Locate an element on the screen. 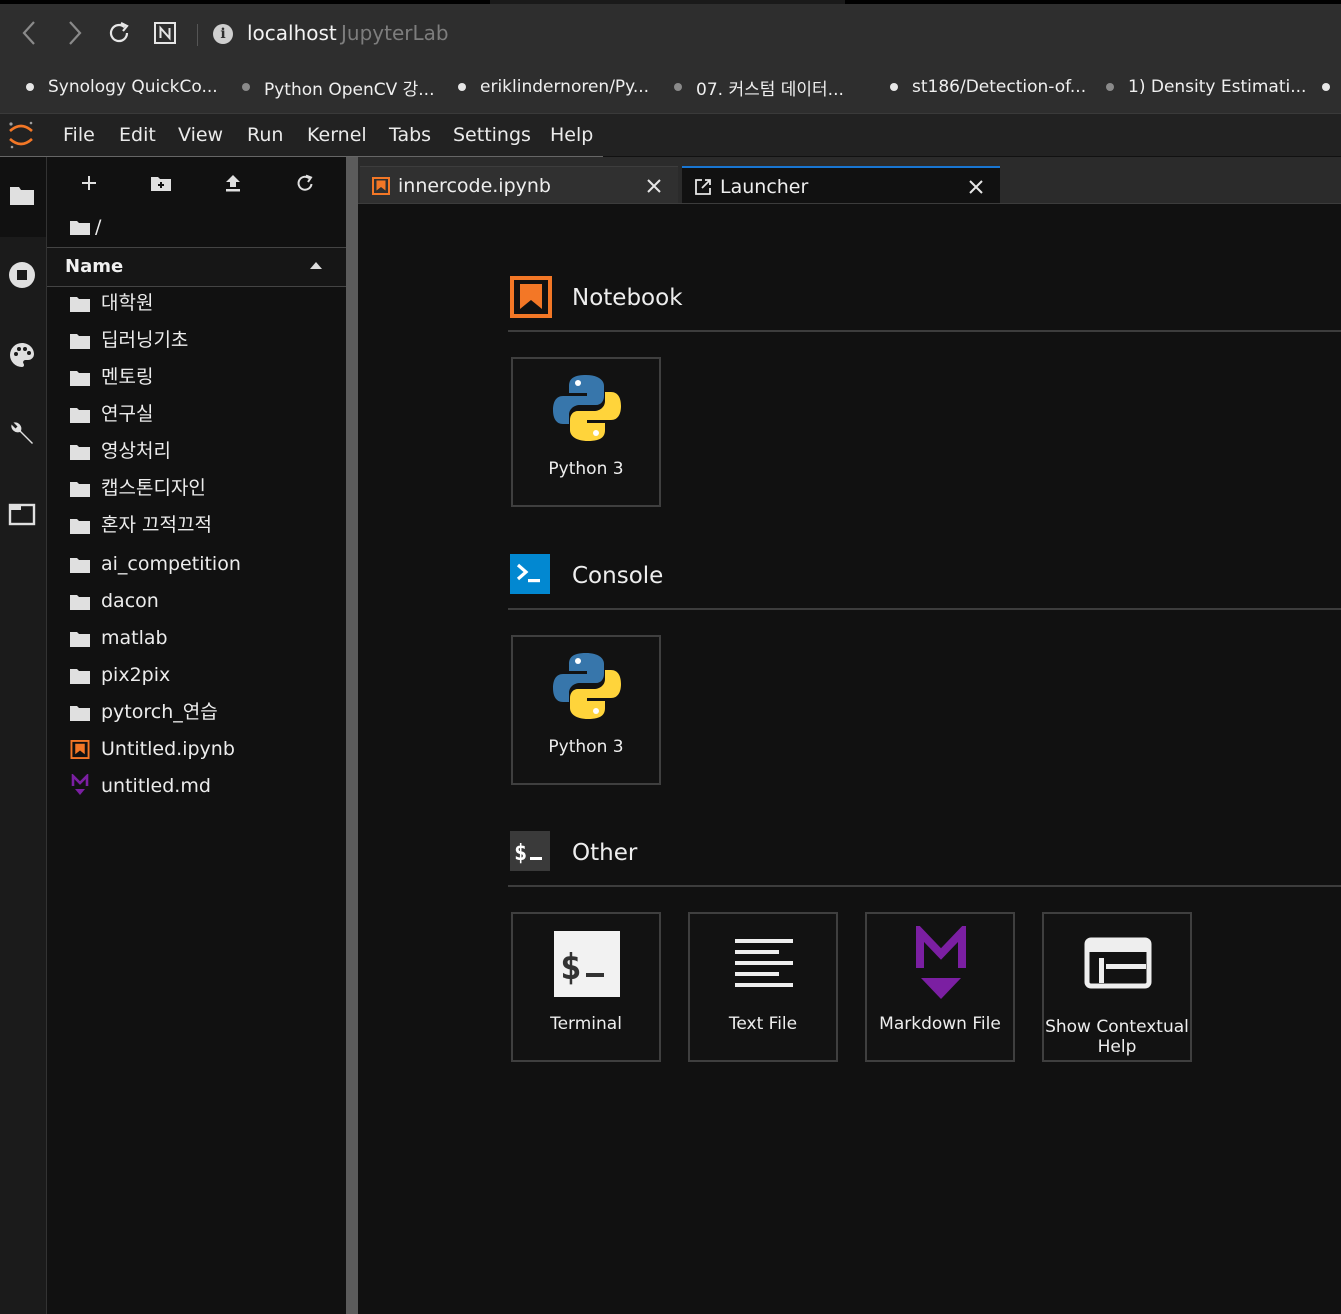 This screenshot has width=1341, height=1314. forward-button is located at coordinates (74, 33).